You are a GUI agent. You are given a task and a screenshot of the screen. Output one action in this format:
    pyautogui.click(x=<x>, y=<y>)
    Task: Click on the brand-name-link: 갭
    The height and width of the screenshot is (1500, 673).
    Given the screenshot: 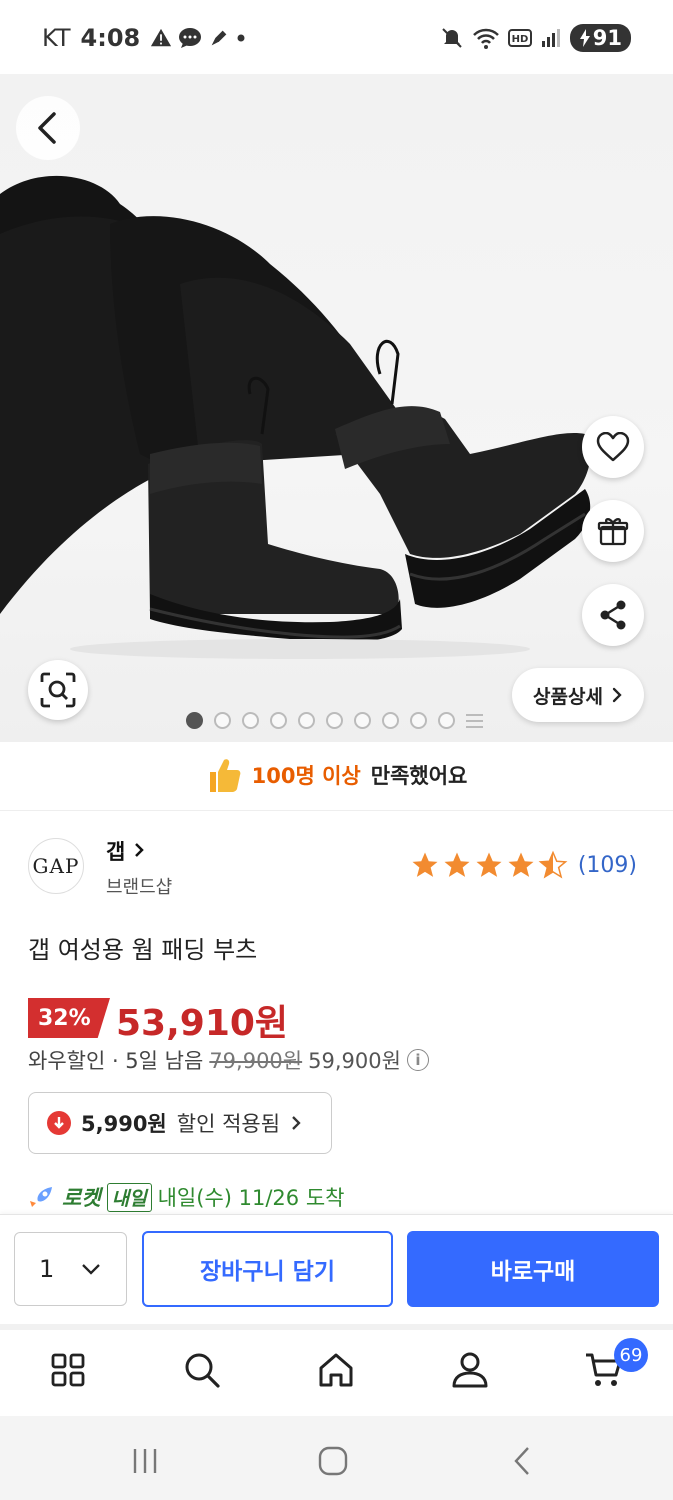 What is the action you would take?
    pyautogui.click(x=125, y=851)
    